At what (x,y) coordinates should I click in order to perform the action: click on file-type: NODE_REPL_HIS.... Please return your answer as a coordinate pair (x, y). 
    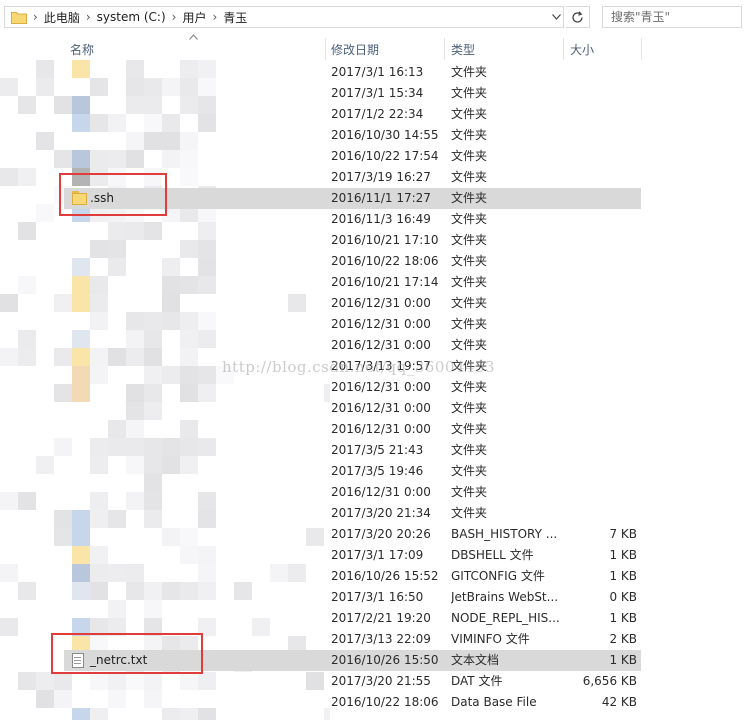
    Looking at the image, I should click on (505, 618).